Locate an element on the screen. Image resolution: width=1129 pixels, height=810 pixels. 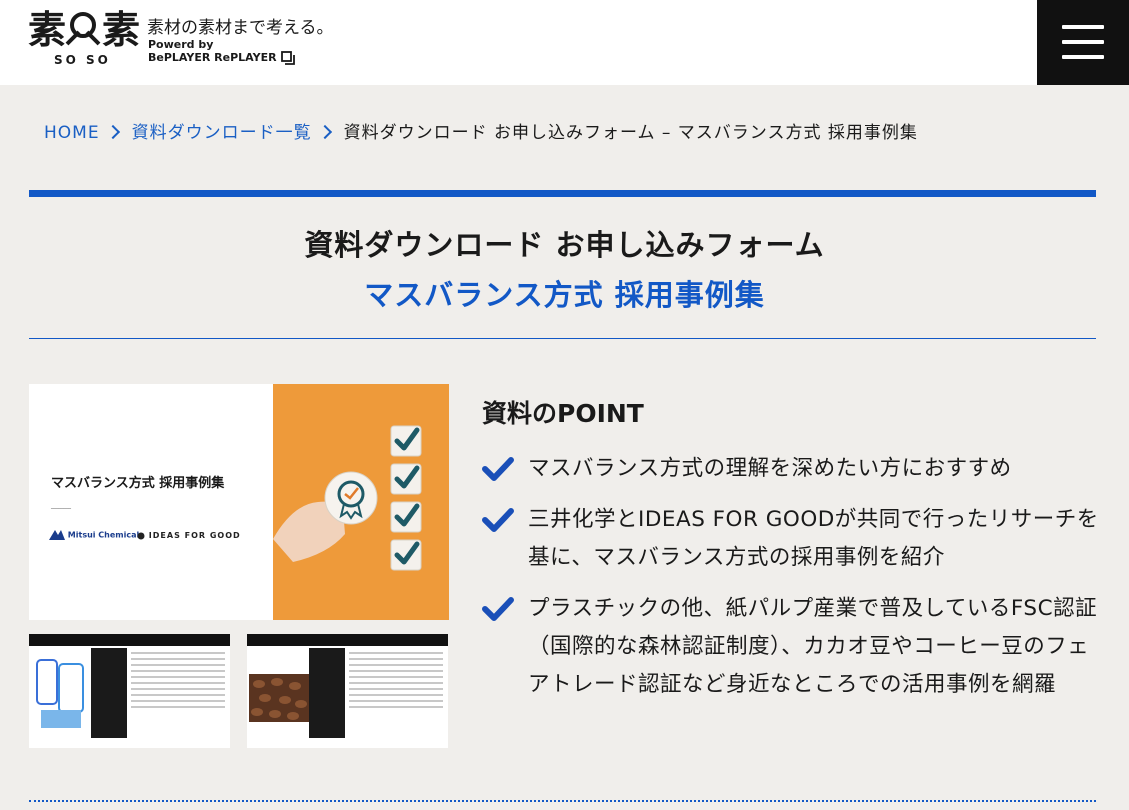
soso-logo: 素素 SO SO is located at coordinates (84, 39).